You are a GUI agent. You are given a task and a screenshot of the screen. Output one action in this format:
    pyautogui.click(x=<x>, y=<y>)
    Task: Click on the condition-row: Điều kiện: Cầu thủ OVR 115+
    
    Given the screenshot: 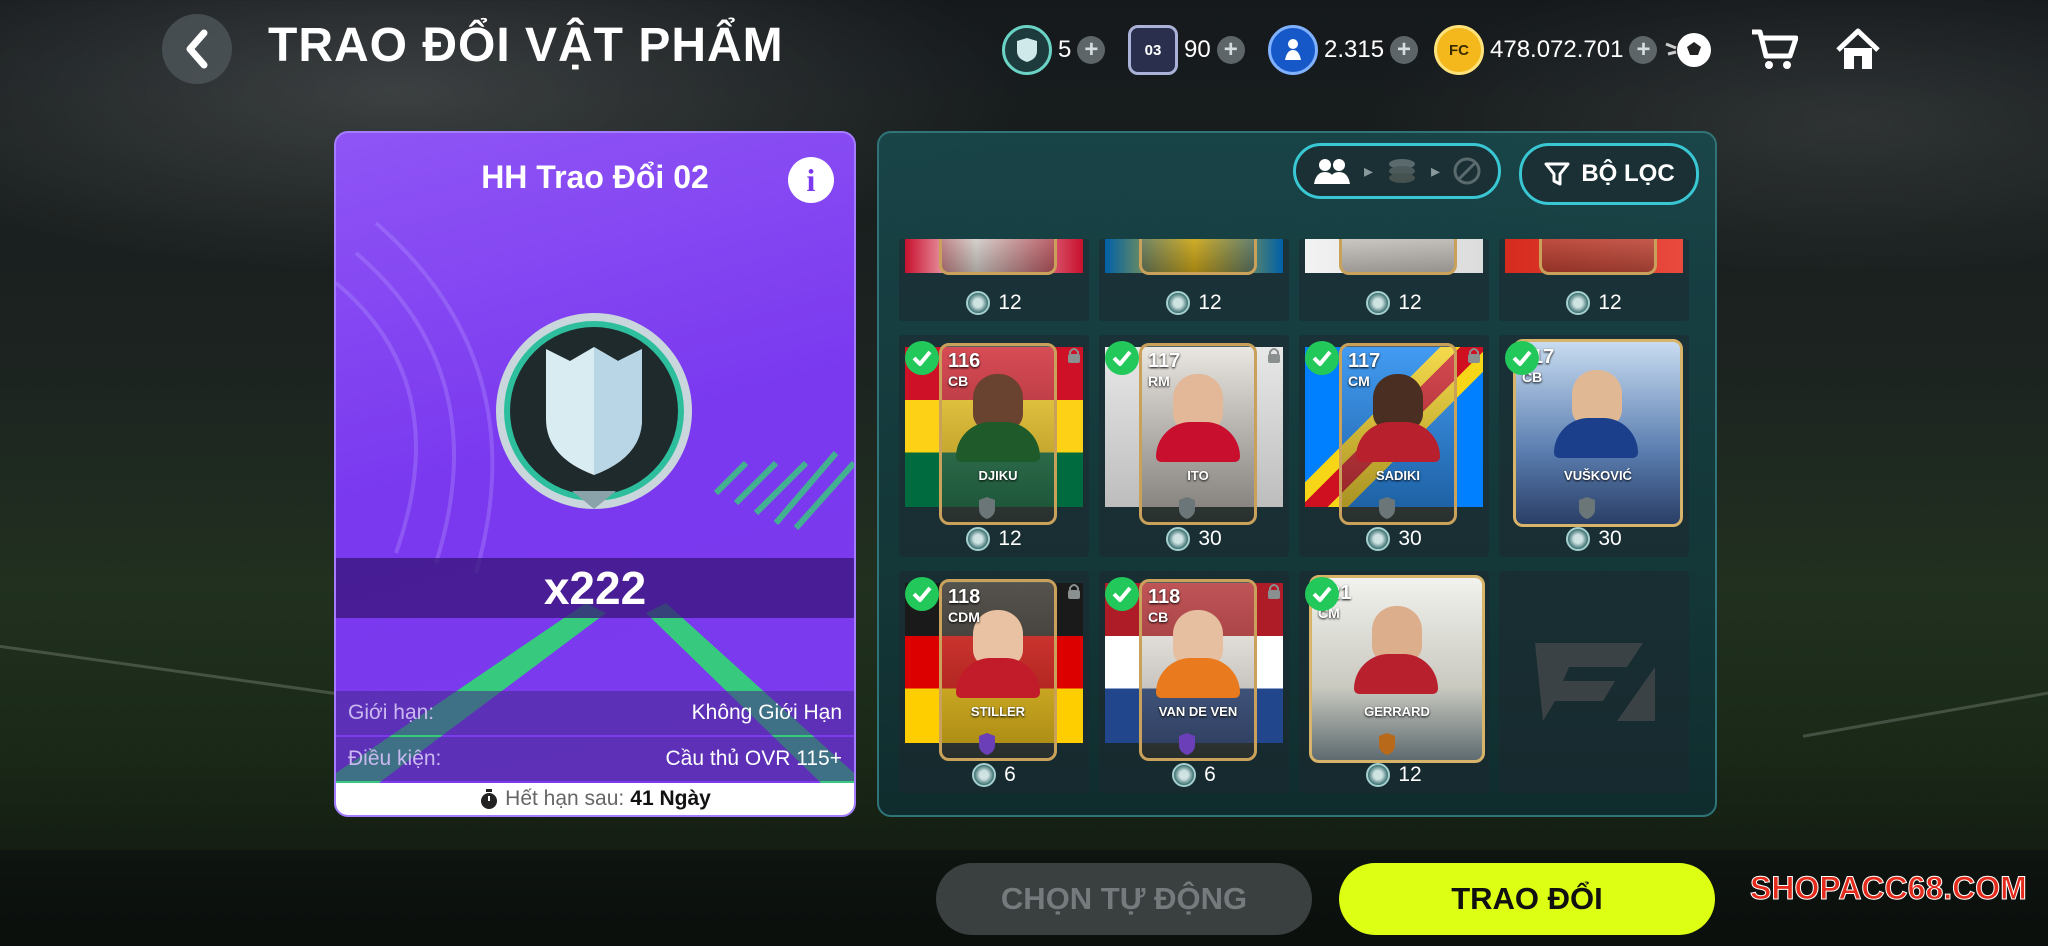 What is the action you would take?
    pyautogui.click(x=595, y=759)
    